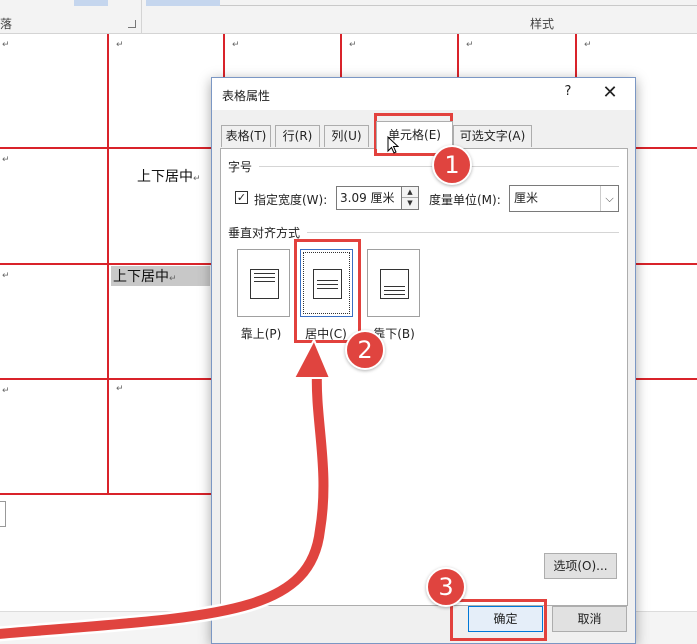  I want to click on dialog-launcher-icon, so click(132, 24).